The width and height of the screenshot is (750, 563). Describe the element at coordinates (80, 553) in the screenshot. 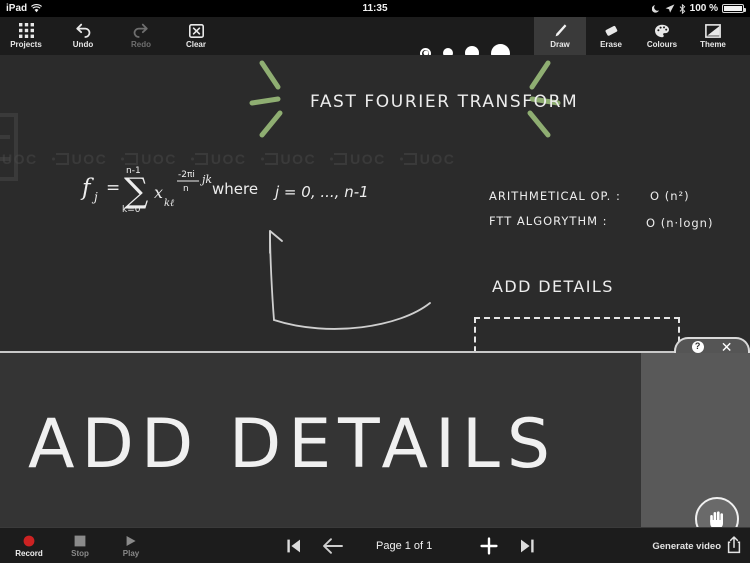

I see `stop-label: Stop` at that location.